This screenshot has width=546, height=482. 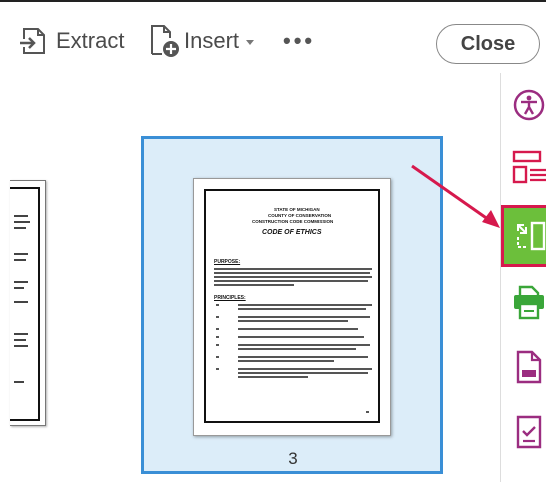 I want to click on organize-pages-icon, so click(x=530, y=236).